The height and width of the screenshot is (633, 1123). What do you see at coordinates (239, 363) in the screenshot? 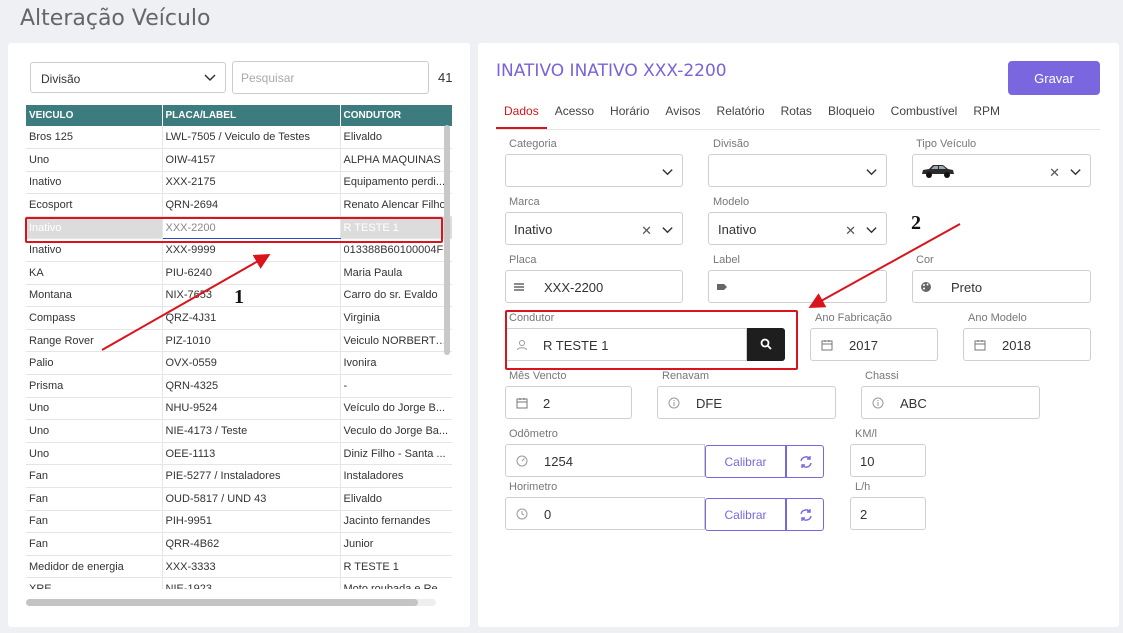
I see `table-row: Palio OVX-0559 Ivonira` at bounding box center [239, 363].